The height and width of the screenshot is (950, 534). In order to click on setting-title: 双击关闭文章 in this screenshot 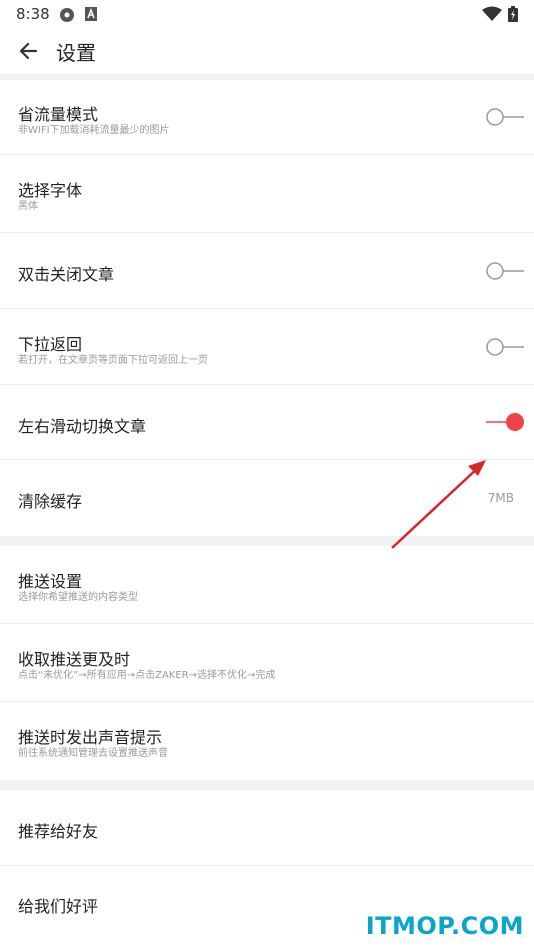, I will do `click(66, 274)`.